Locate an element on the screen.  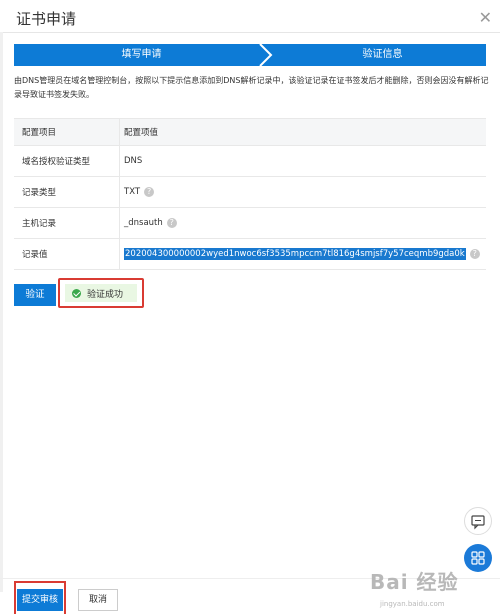
dialog-title: 证书申请 is located at coordinates (46, 19).